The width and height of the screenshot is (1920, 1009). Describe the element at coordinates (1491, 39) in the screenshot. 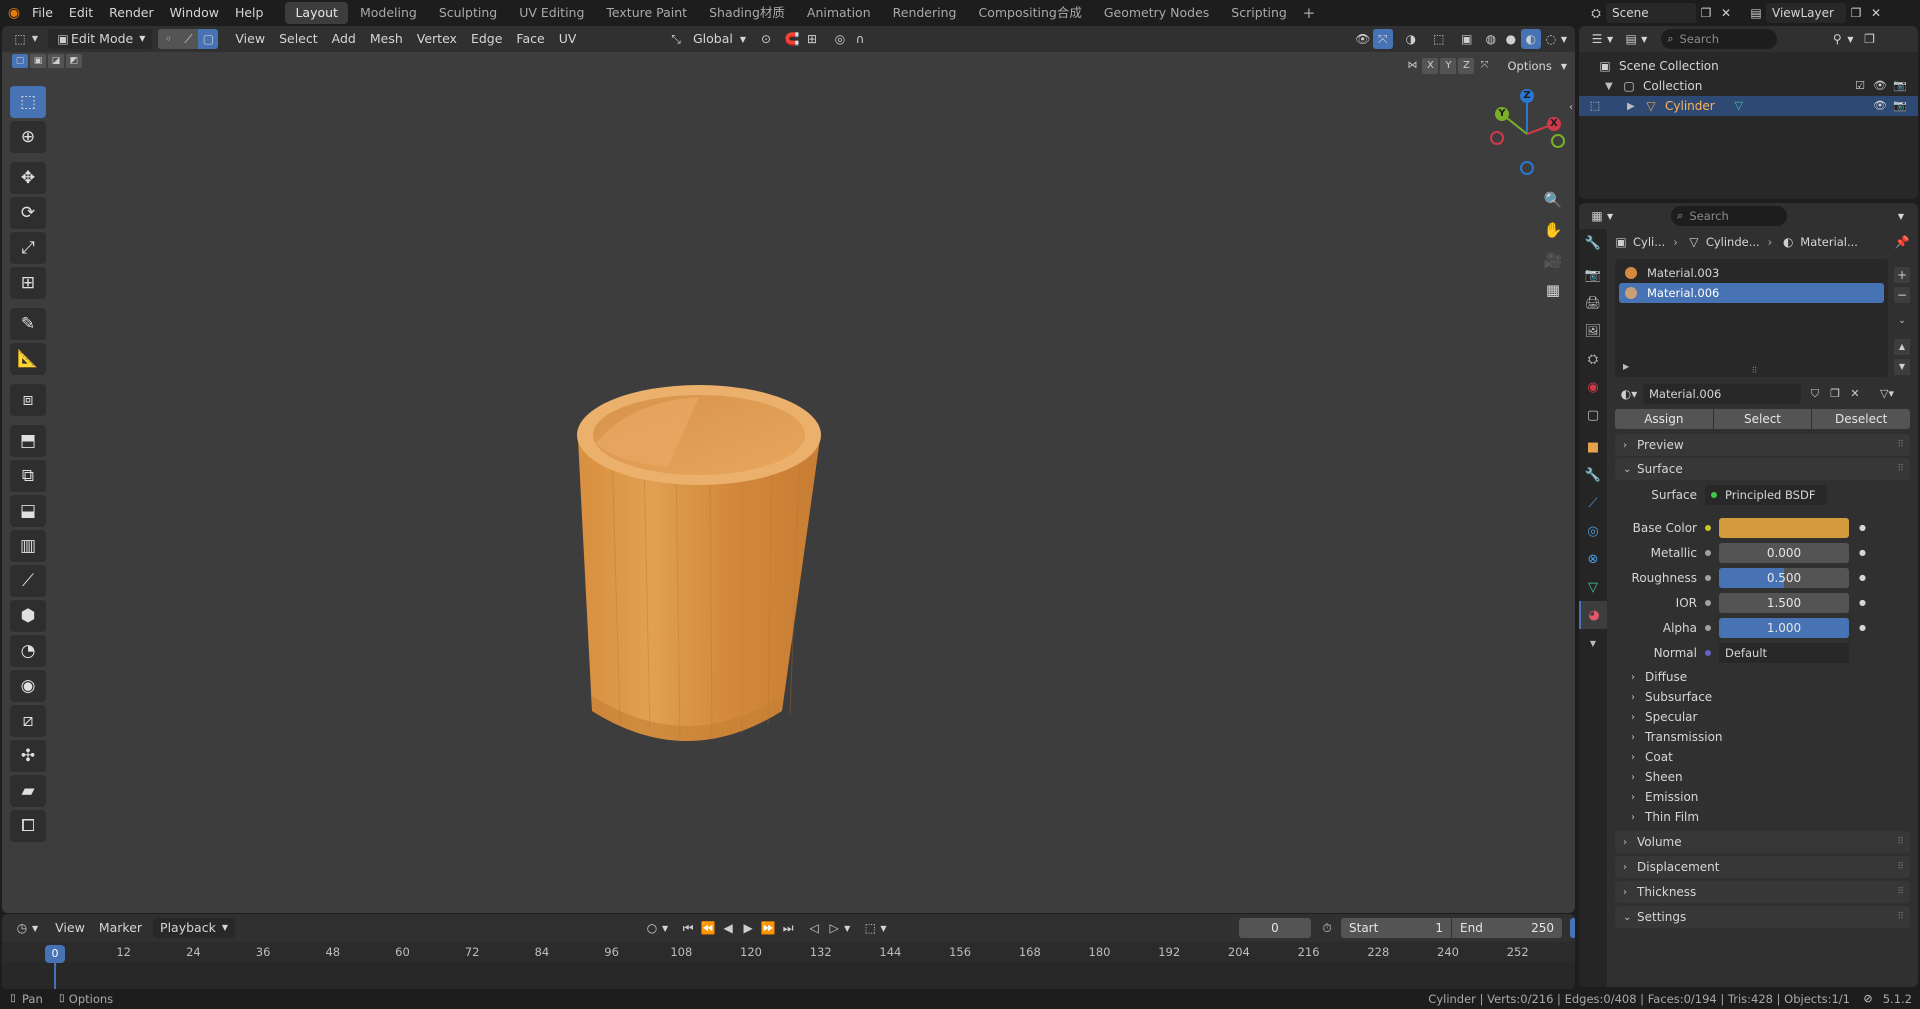

I see `wireframe-shading-icon: ◍` at that location.